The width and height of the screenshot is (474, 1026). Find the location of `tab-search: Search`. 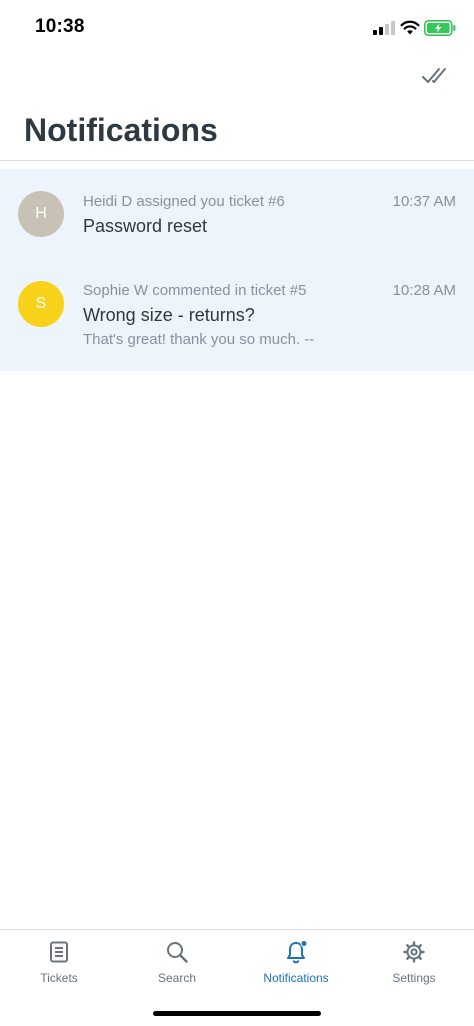

tab-search: Search is located at coordinates (177, 965).